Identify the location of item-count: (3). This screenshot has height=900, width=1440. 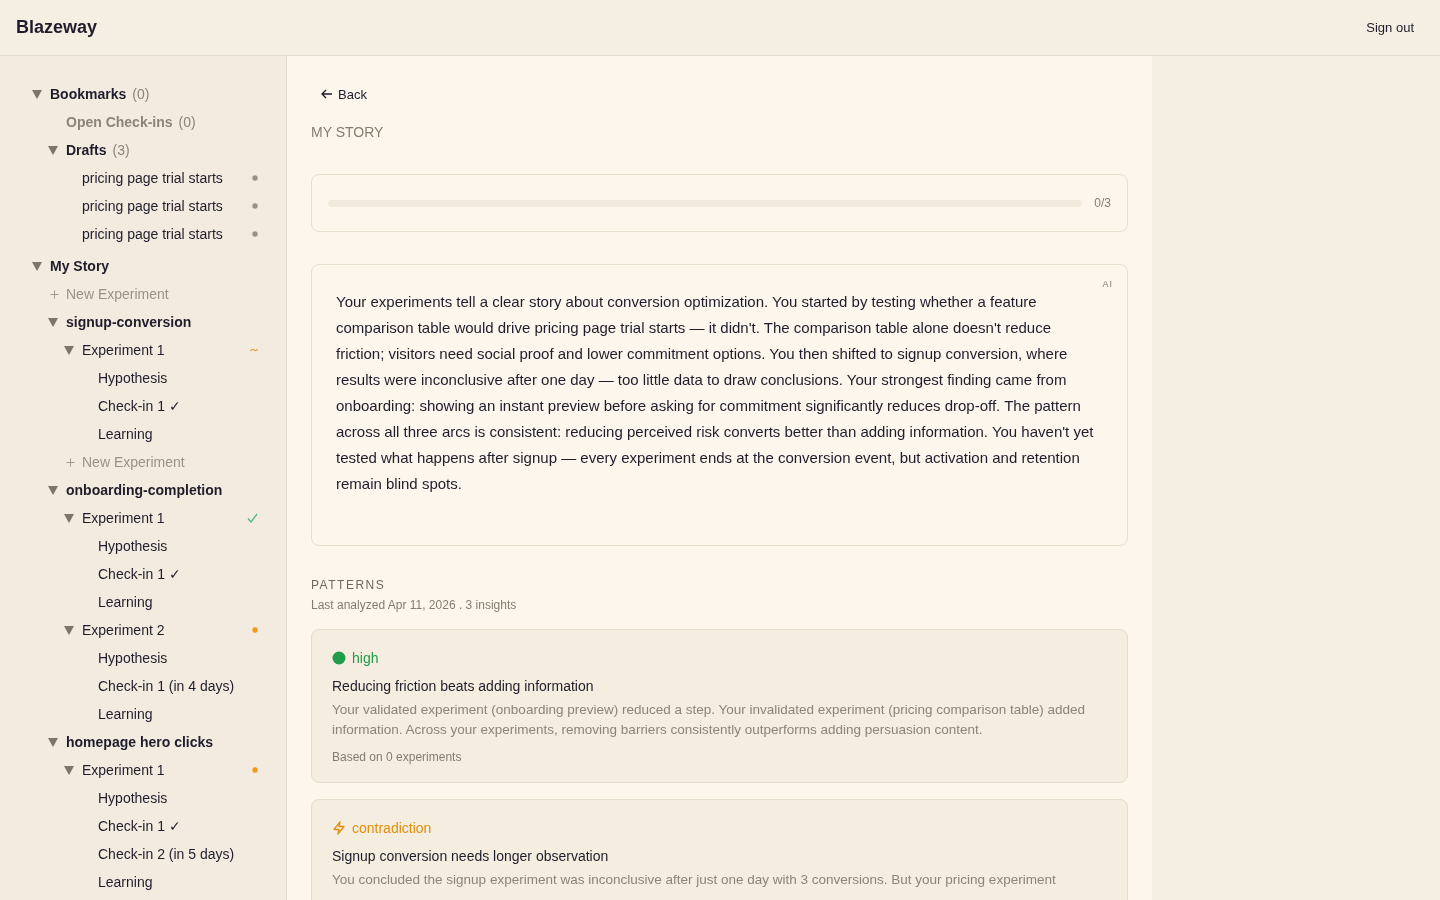
(121, 150).